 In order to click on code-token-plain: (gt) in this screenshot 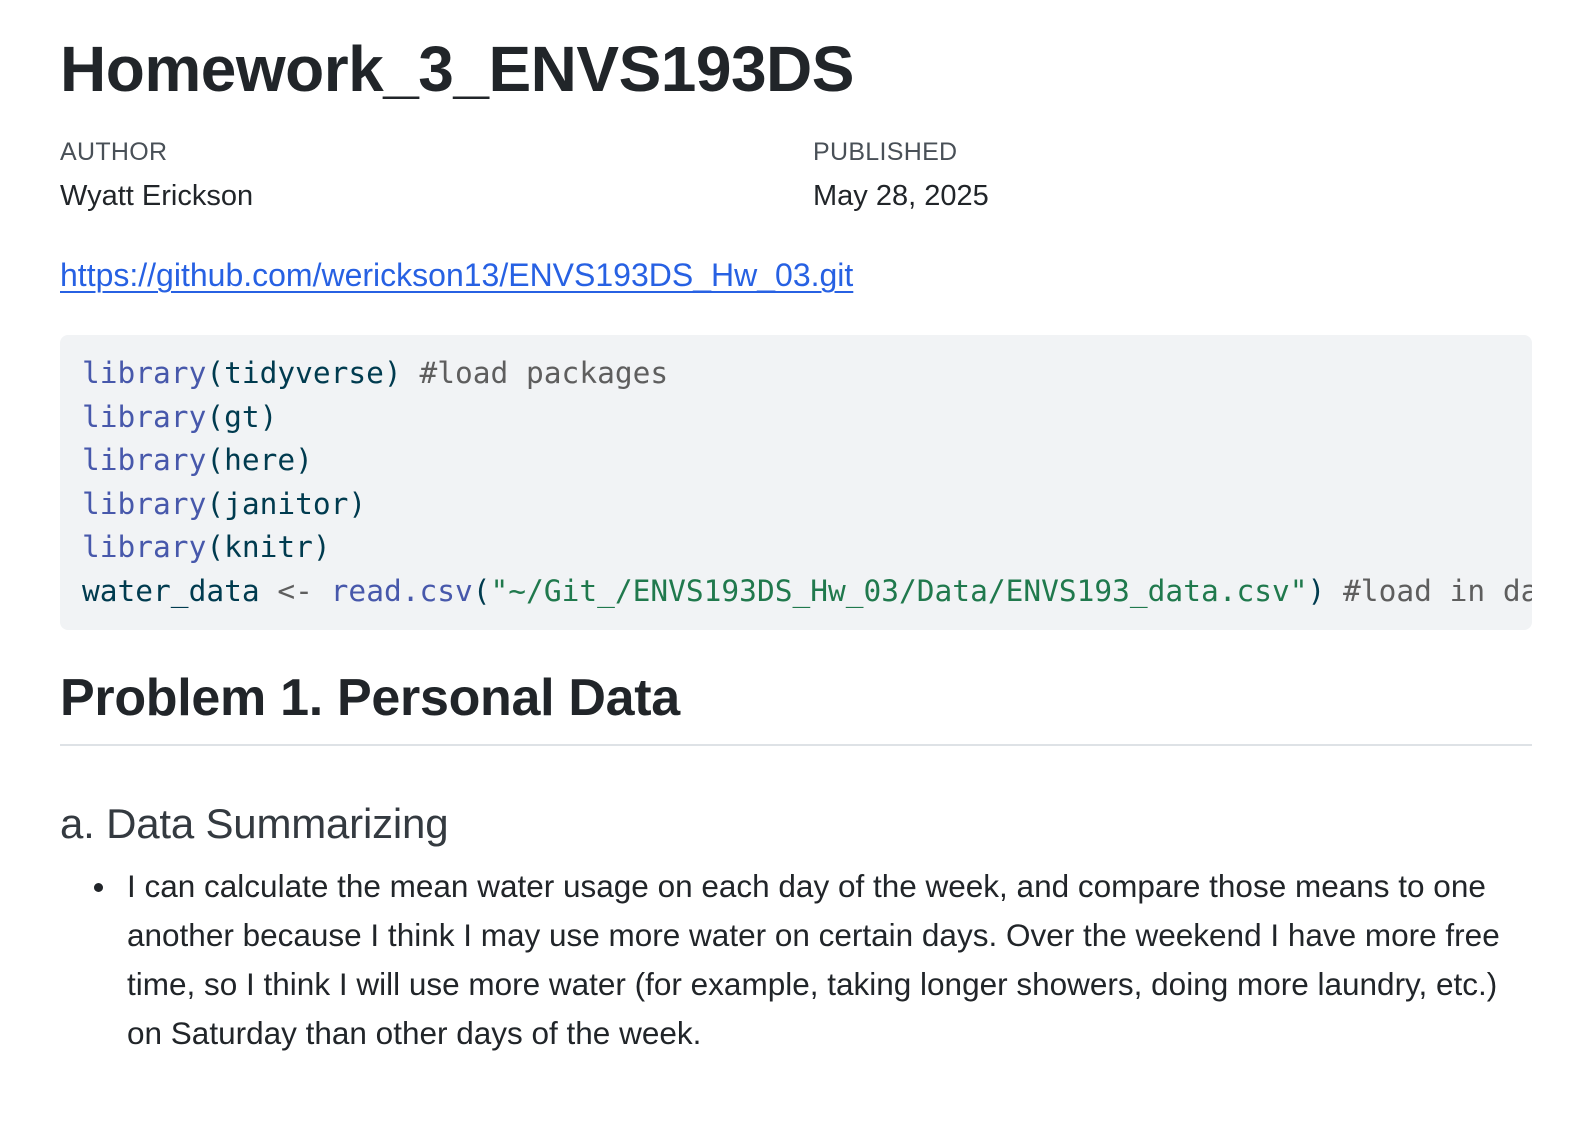, I will do `click(242, 416)`.